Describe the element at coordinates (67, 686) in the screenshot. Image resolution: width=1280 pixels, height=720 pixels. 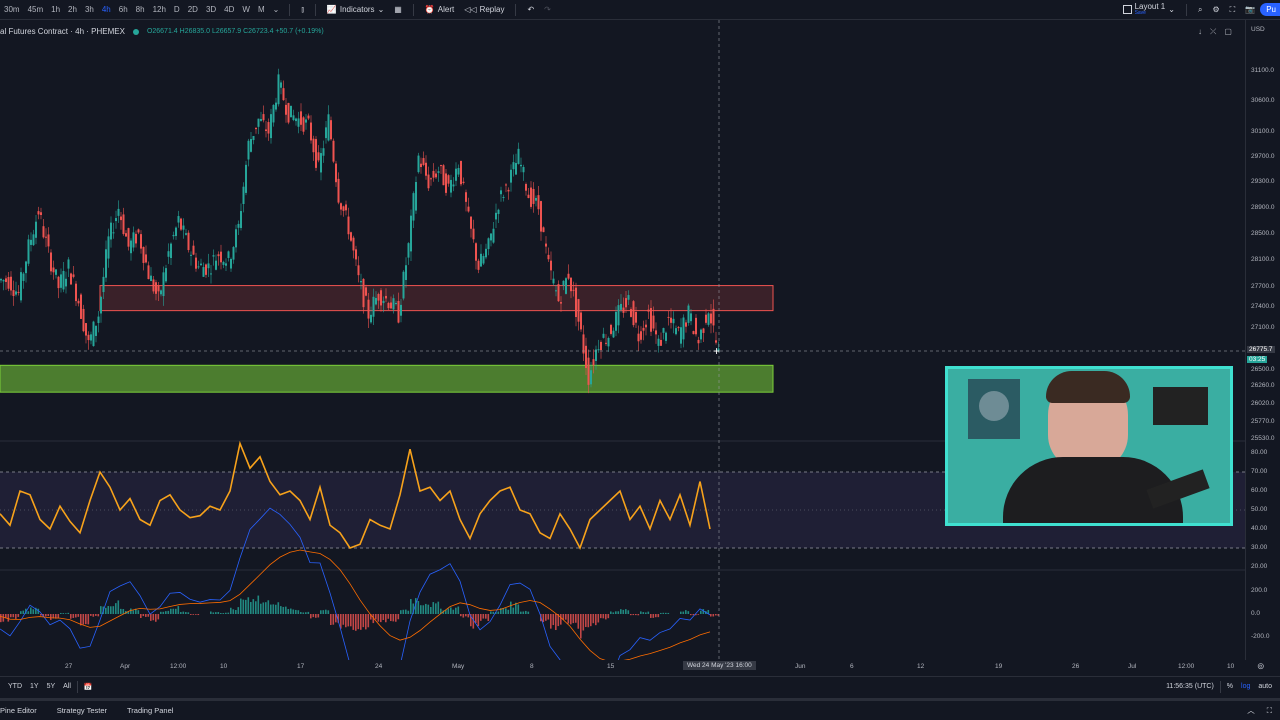
I see `range-All: All` at that location.